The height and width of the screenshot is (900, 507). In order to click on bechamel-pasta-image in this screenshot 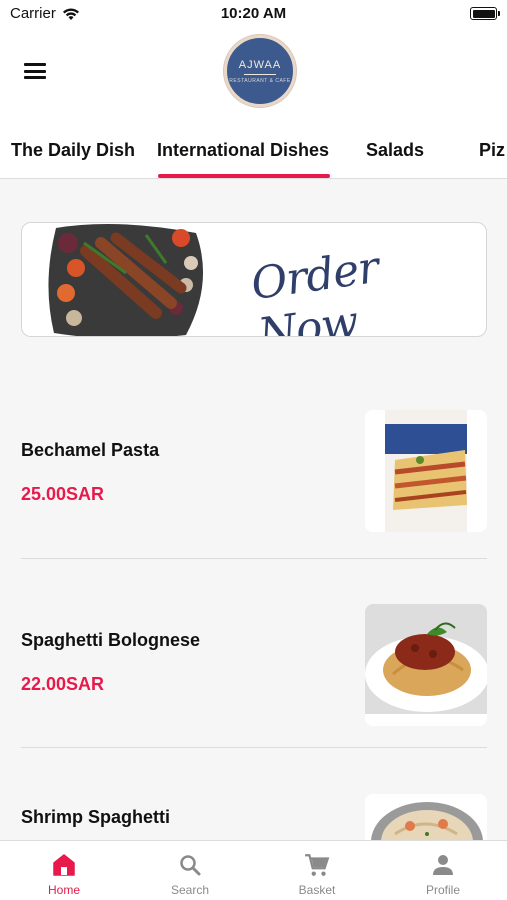, I will do `click(426, 471)`.